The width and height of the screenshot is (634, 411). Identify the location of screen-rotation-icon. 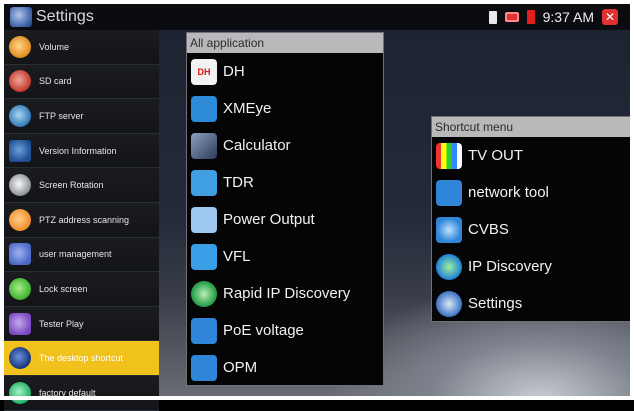
(20, 185).